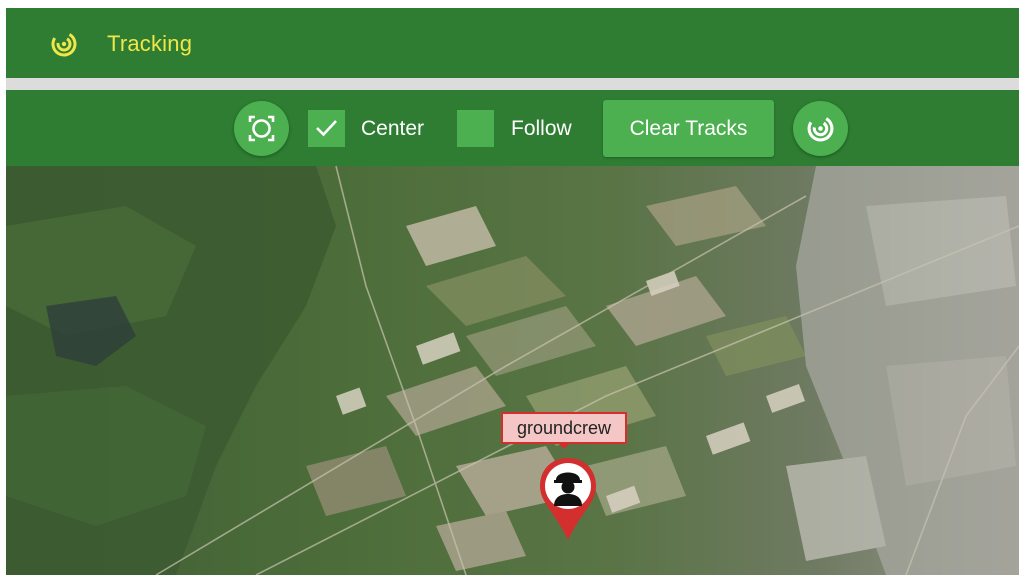 Image resolution: width=1019 pixels, height=575 pixels. What do you see at coordinates (512, 84) in the screenshot?
I see `divider` at bounding box center [512, 84].